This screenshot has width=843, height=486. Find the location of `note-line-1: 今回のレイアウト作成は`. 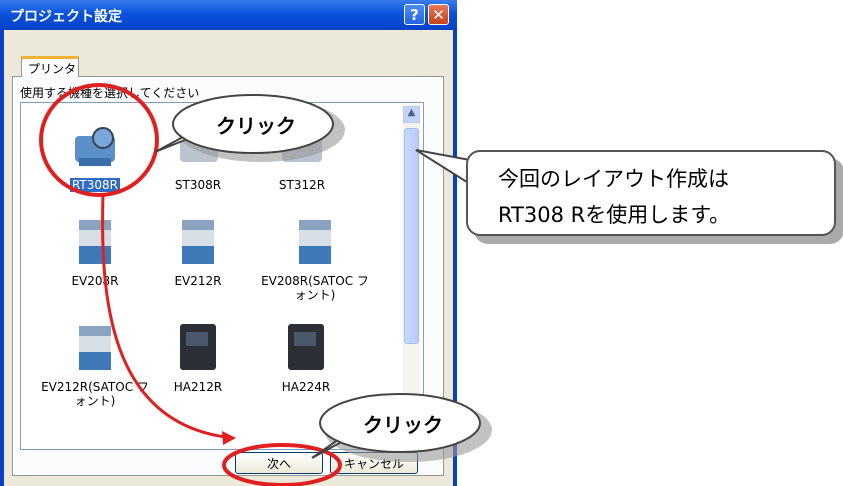

note-line-1: 今回のレイアウト作成は is located at coordinates (613, 179).